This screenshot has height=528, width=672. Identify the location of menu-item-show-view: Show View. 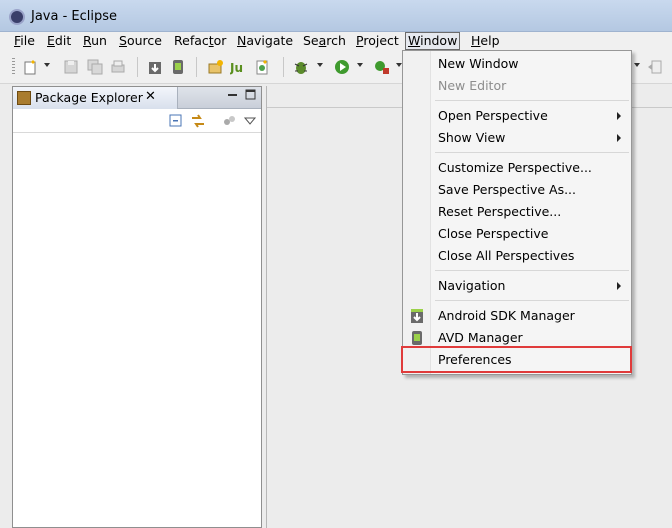
(517, 138).